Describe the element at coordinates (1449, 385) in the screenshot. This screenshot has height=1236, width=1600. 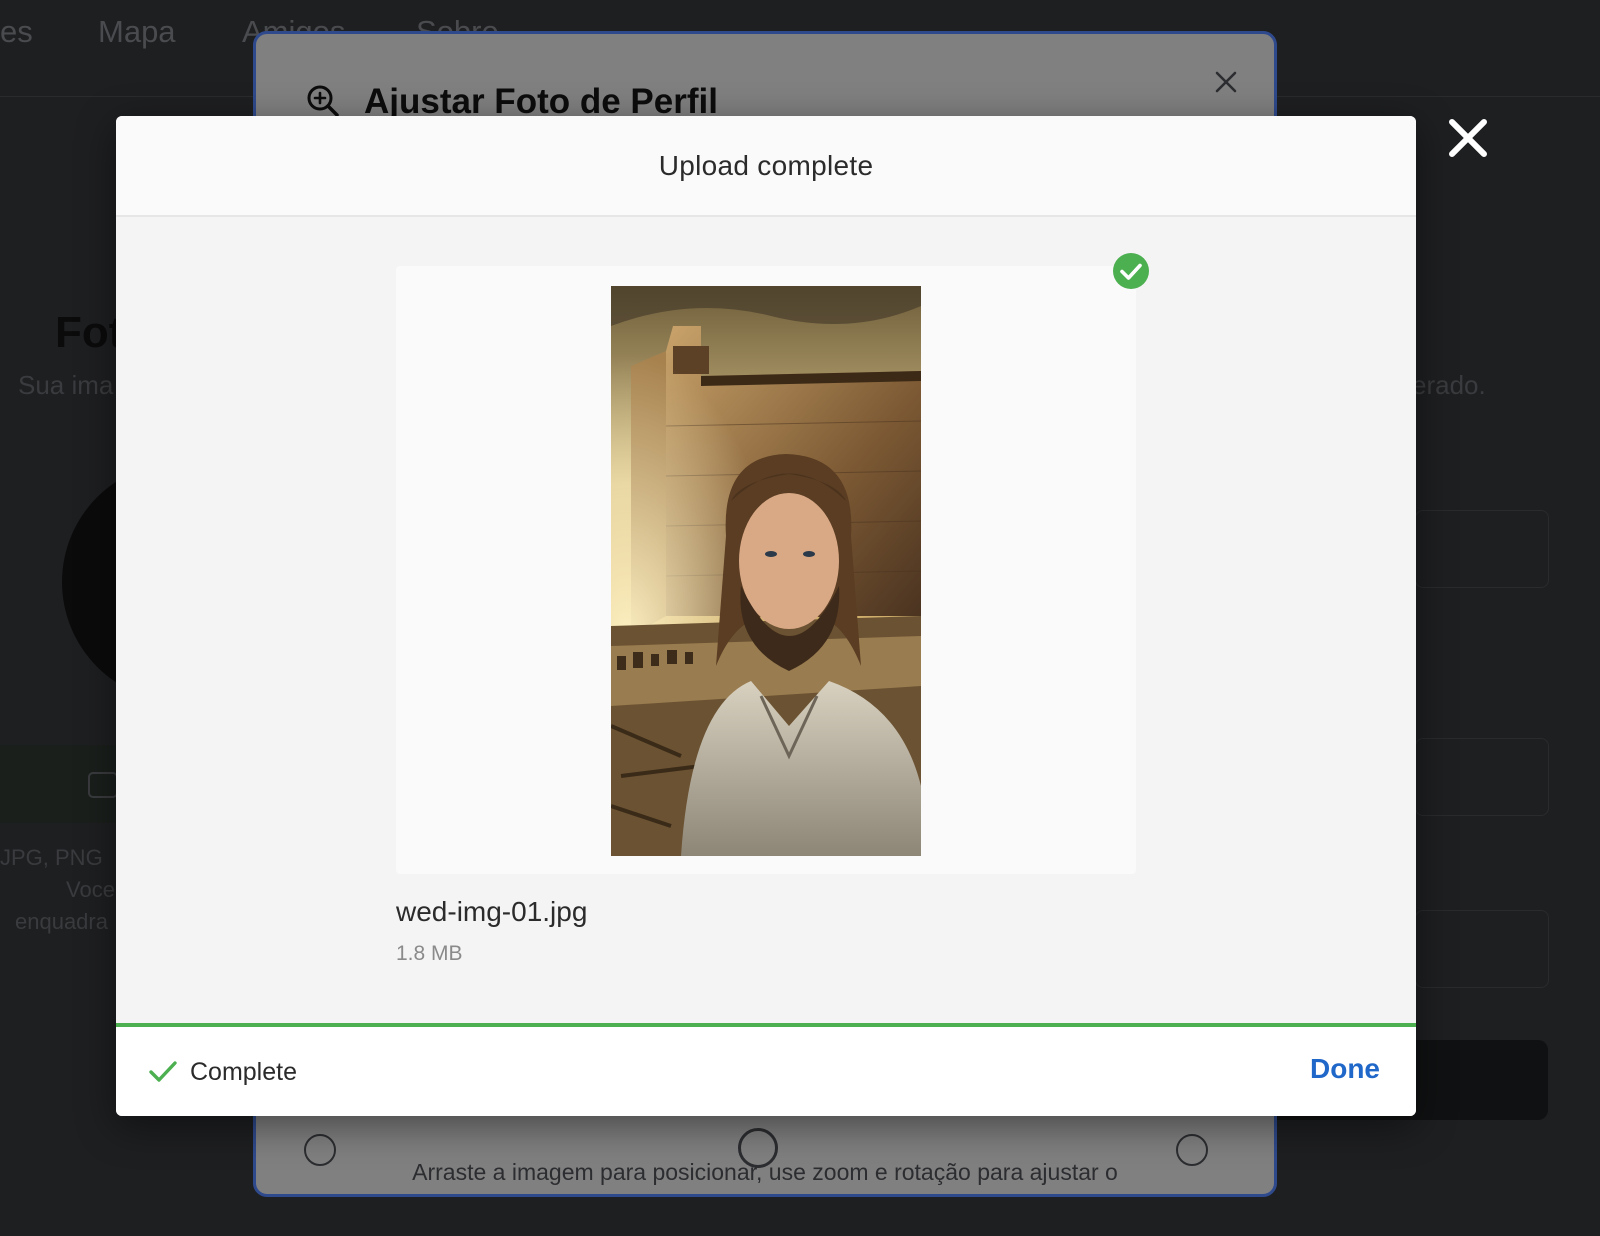
I see `page-subtitle-right: erado.` at that location.